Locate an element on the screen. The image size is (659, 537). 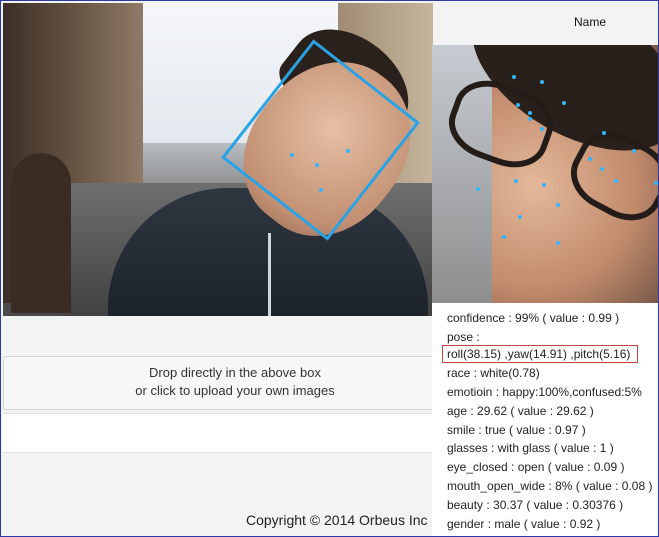
divider-band is located at coordinates (218, 433).